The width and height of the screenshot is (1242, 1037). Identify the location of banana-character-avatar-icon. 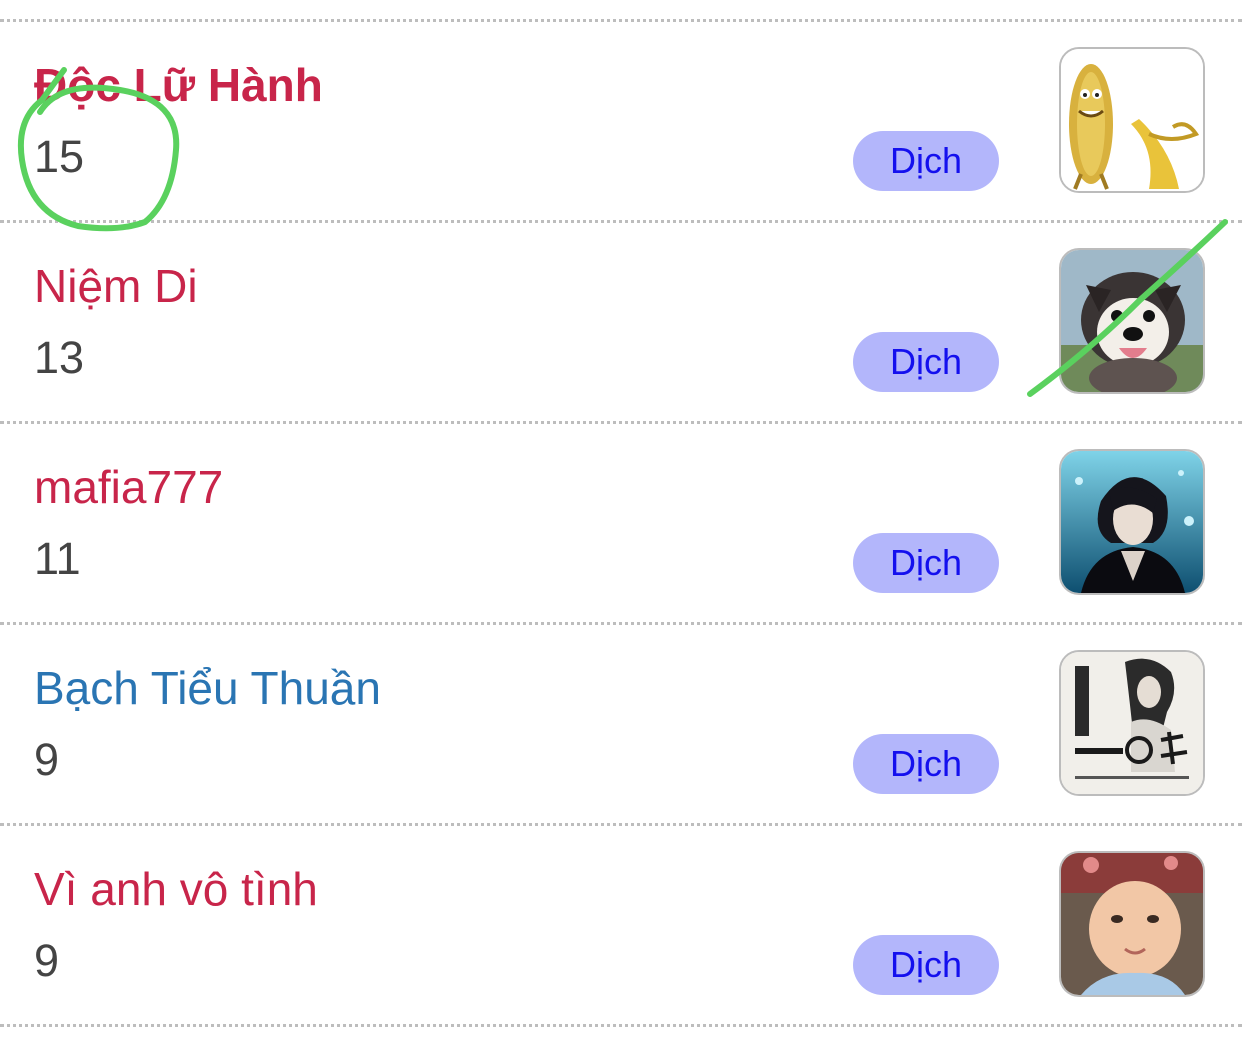
(1132, 120).